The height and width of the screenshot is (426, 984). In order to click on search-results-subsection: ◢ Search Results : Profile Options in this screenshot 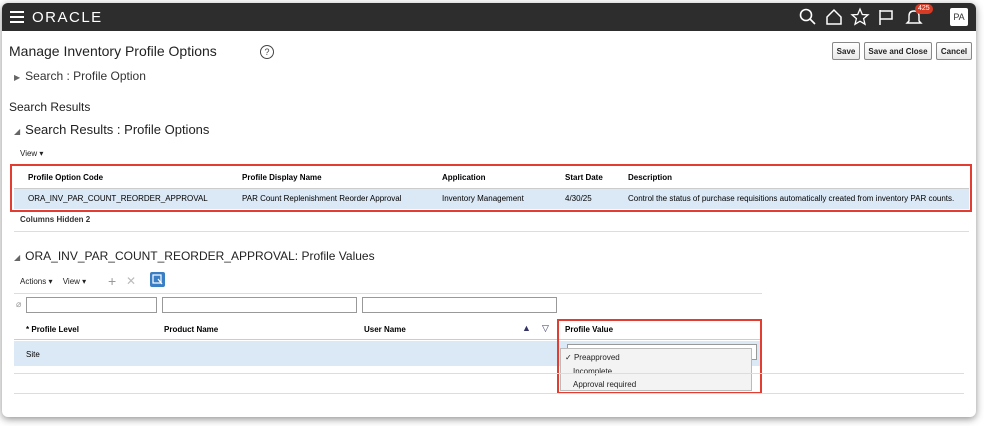, I will do `click(111, 129)`.